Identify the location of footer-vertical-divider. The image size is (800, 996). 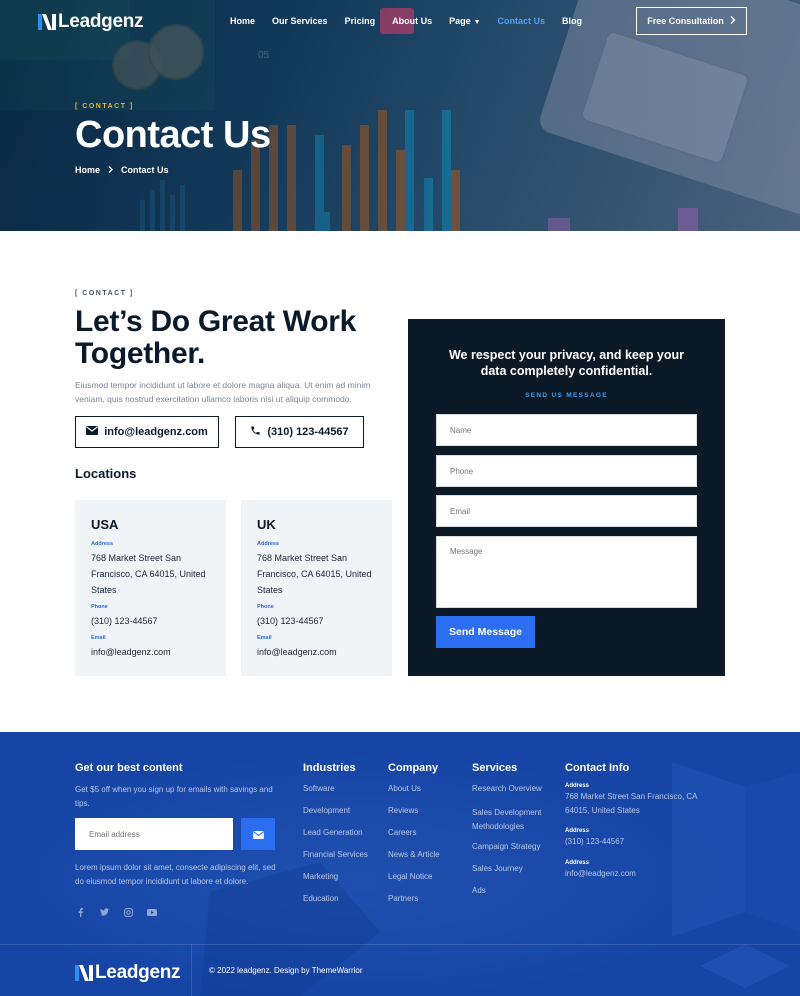
(191, 970).